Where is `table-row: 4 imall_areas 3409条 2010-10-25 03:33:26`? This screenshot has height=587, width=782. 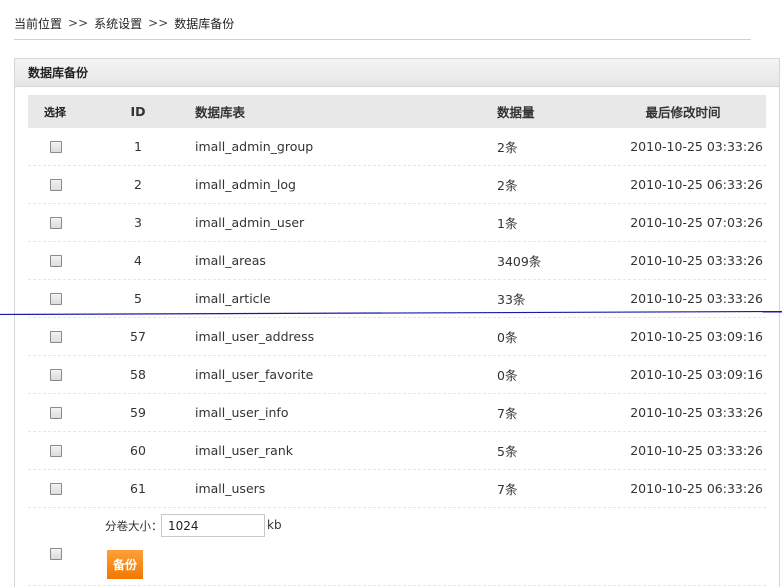
table-row: 4 imall_areas 3409条 2010-10-25 03:33:26 is located at coordinates (397, 261).